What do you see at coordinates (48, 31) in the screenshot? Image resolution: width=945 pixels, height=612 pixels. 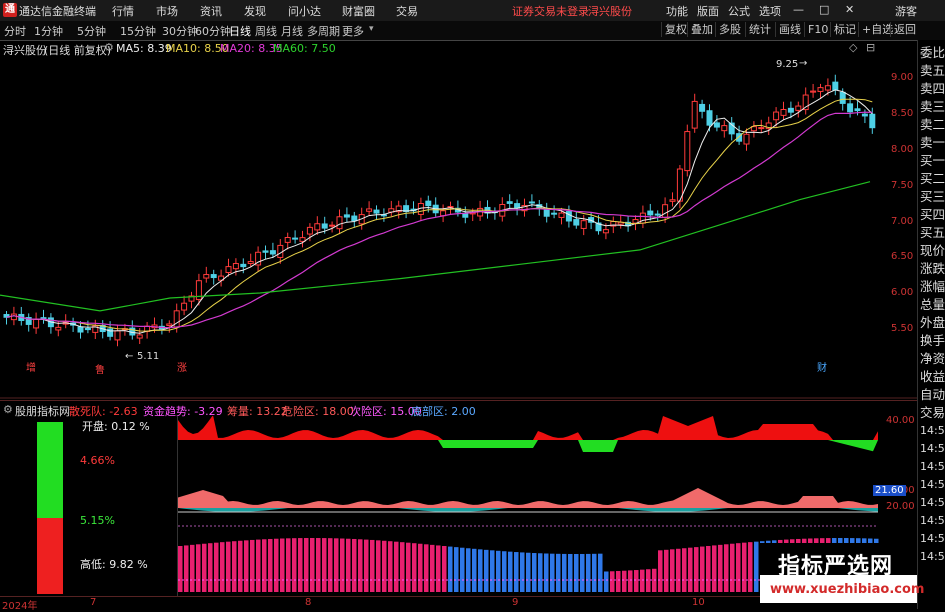 I see `period-1min: 1分钟` at bounding box center [48, 31].